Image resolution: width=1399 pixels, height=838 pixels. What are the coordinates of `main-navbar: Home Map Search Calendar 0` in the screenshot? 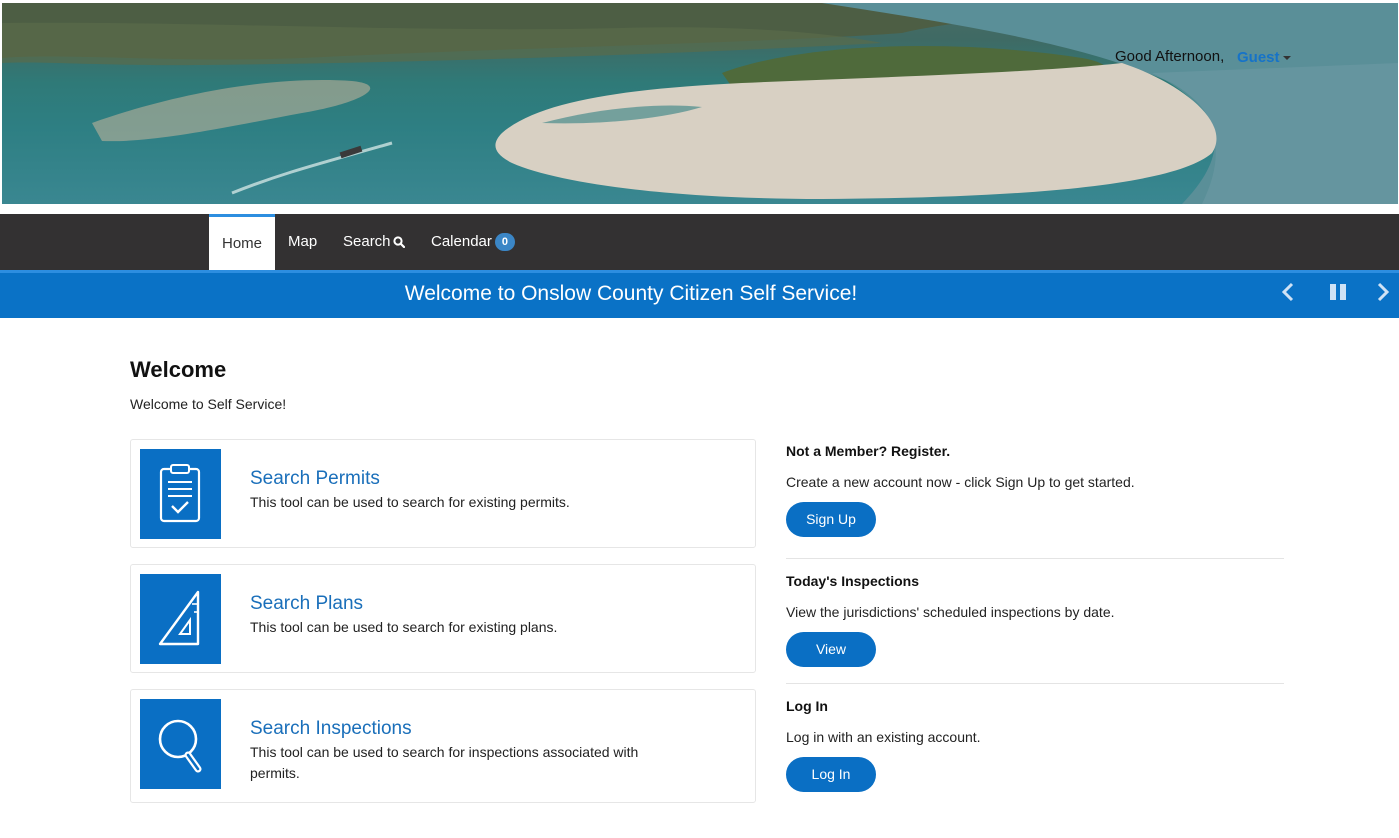 It's located at (699, 242).